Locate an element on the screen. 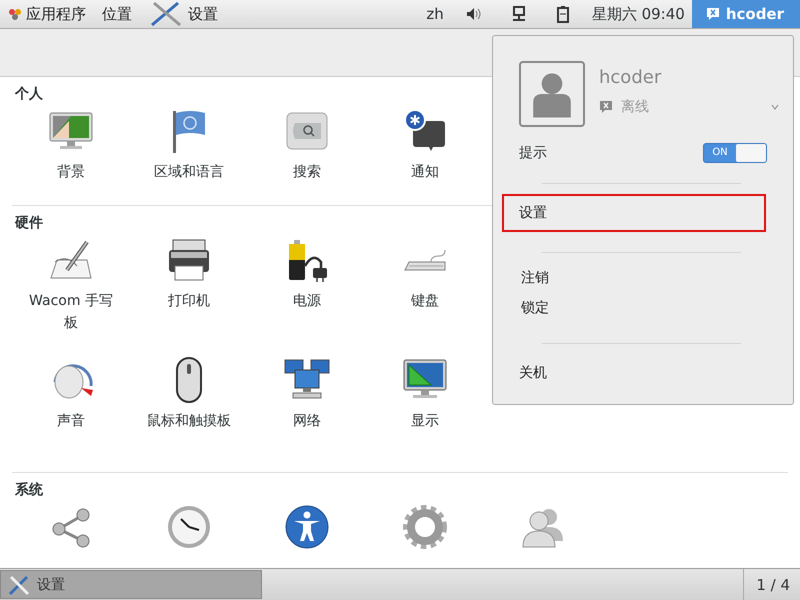 This screenshot has height=600, width=800. settings-panel-item: 打印机 is located at coordinates (189, 285).